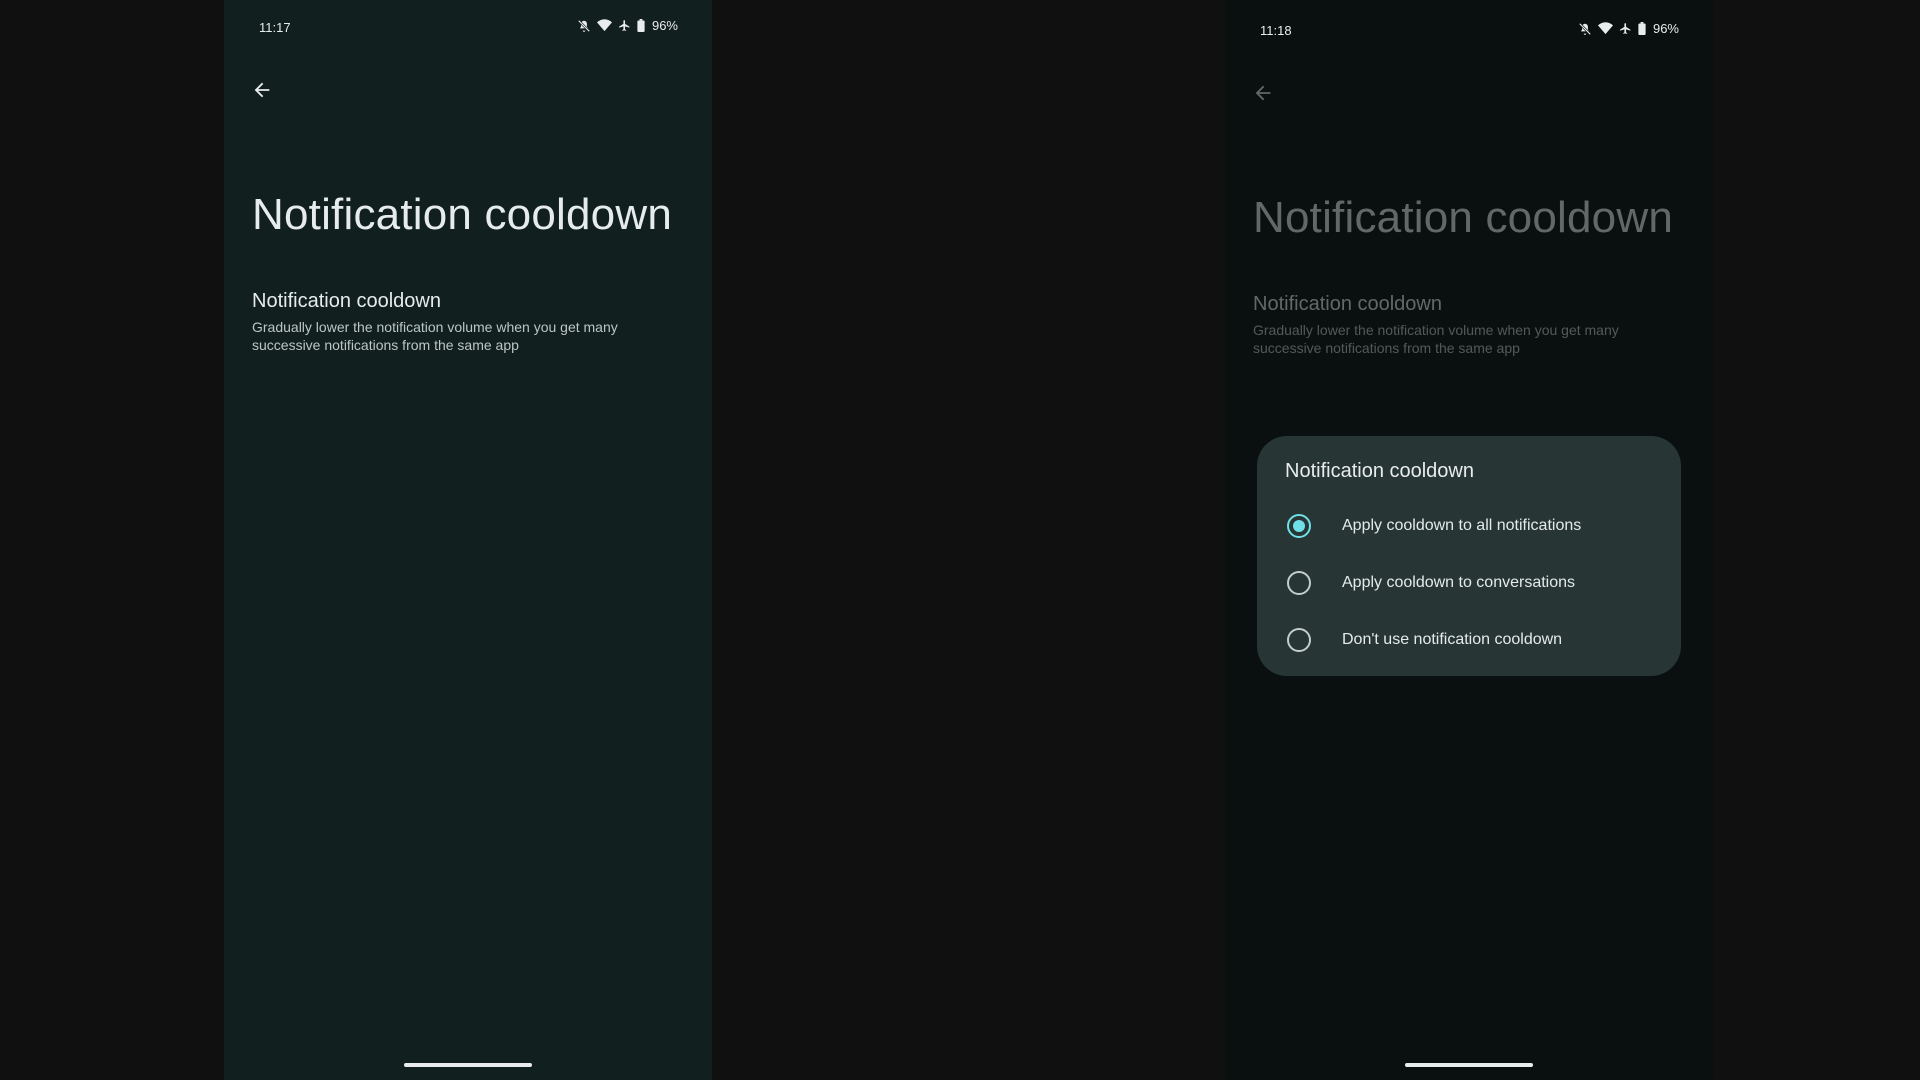 The width and height of the screenshot is (1920, 1080). I want to click on option-label: Don't use notification cooldown, so click(1452, 639).